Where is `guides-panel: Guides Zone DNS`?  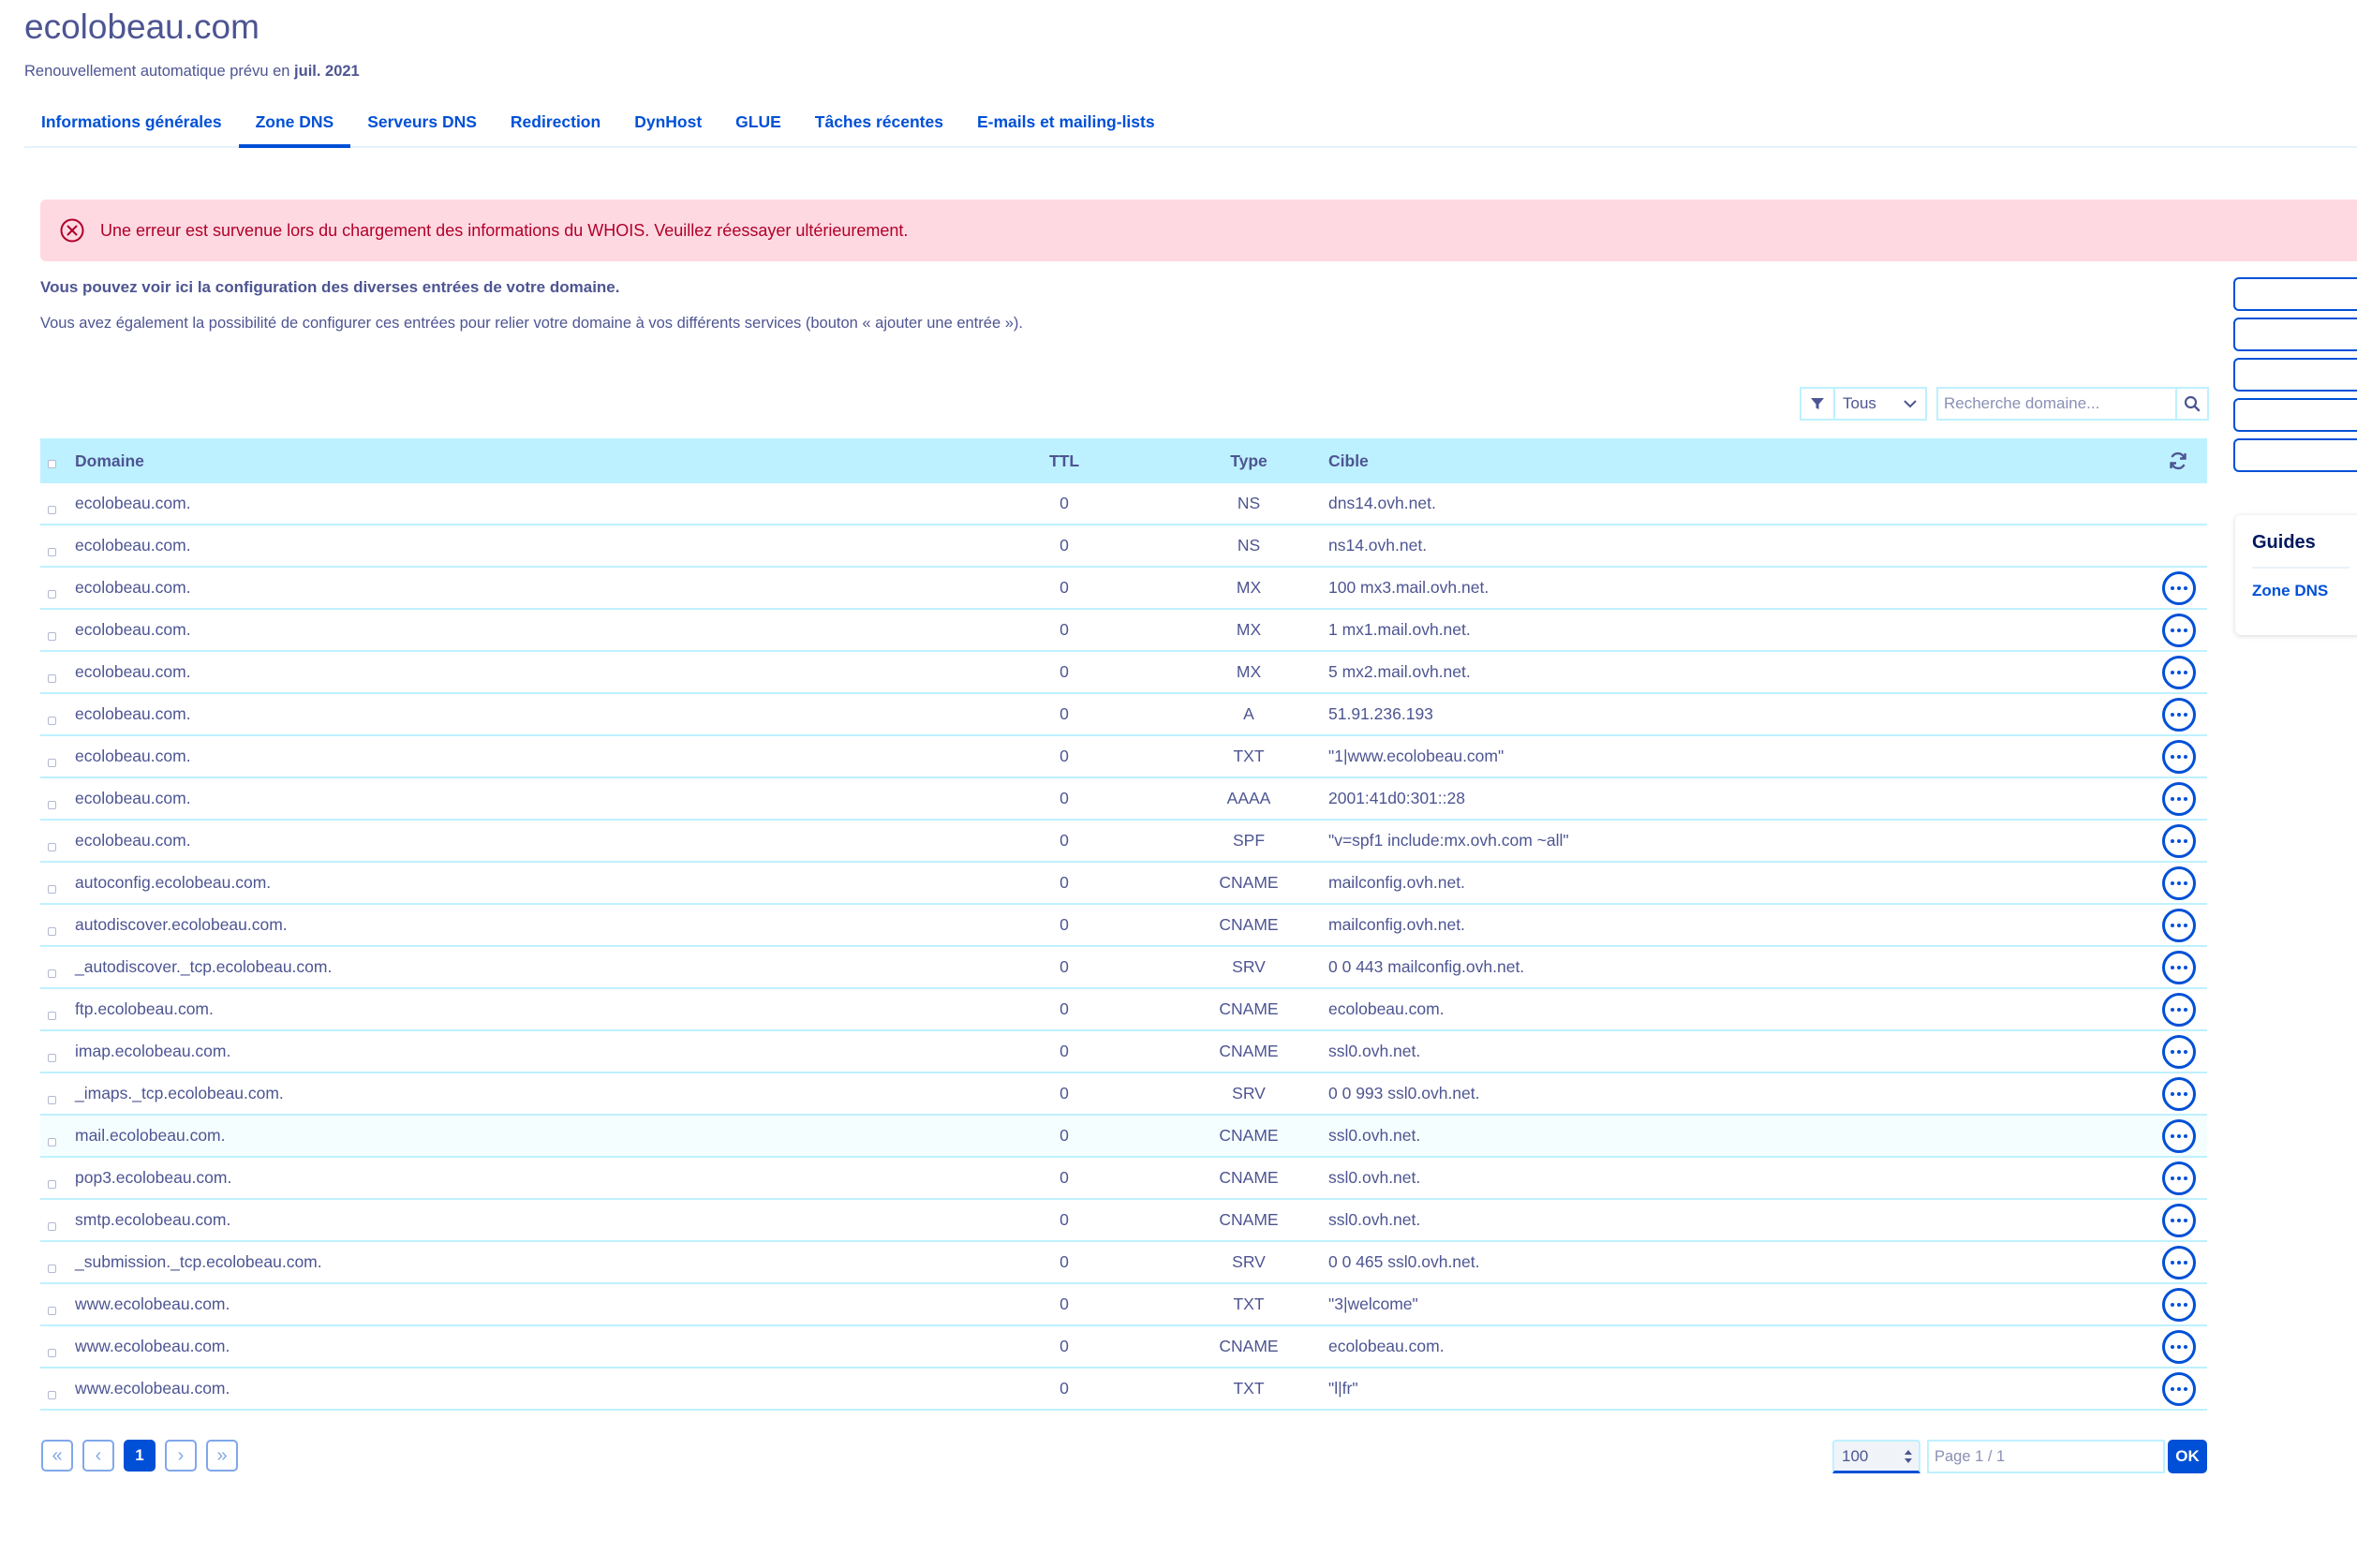 guides-panel: Guides Zone DNS is located at coordinates (2296, 575).